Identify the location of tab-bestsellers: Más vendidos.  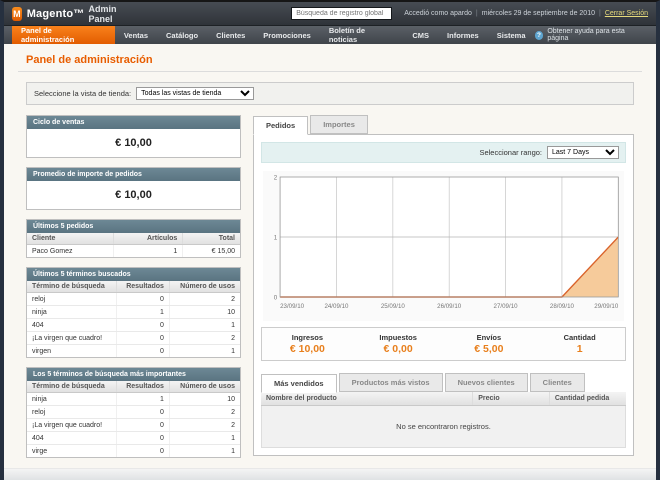
(299, 383).